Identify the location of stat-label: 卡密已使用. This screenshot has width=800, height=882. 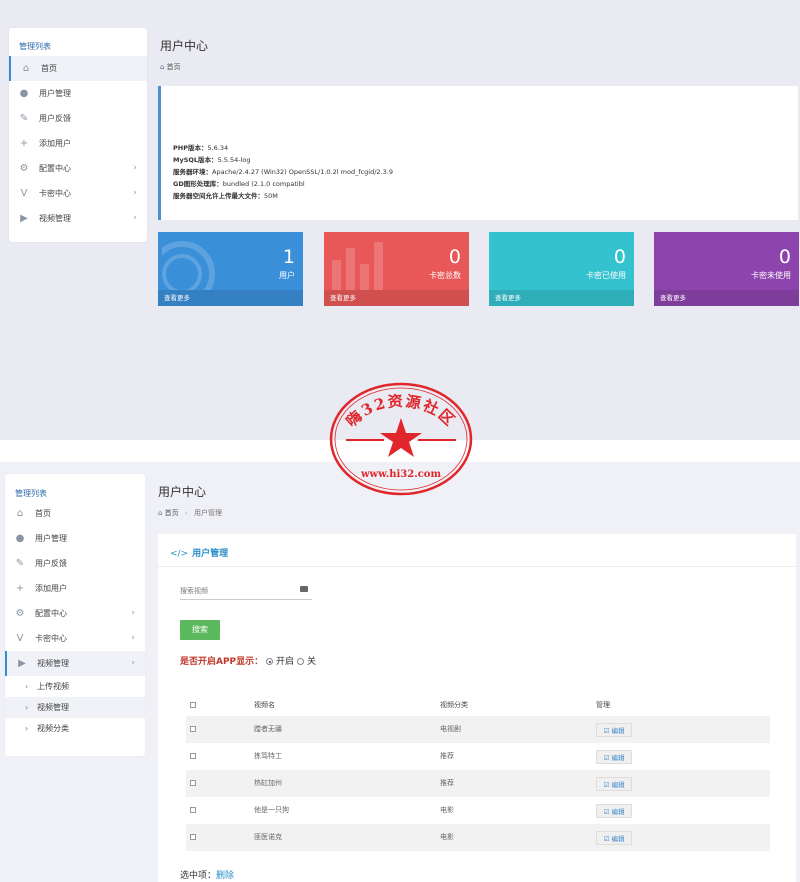
(606, 275).